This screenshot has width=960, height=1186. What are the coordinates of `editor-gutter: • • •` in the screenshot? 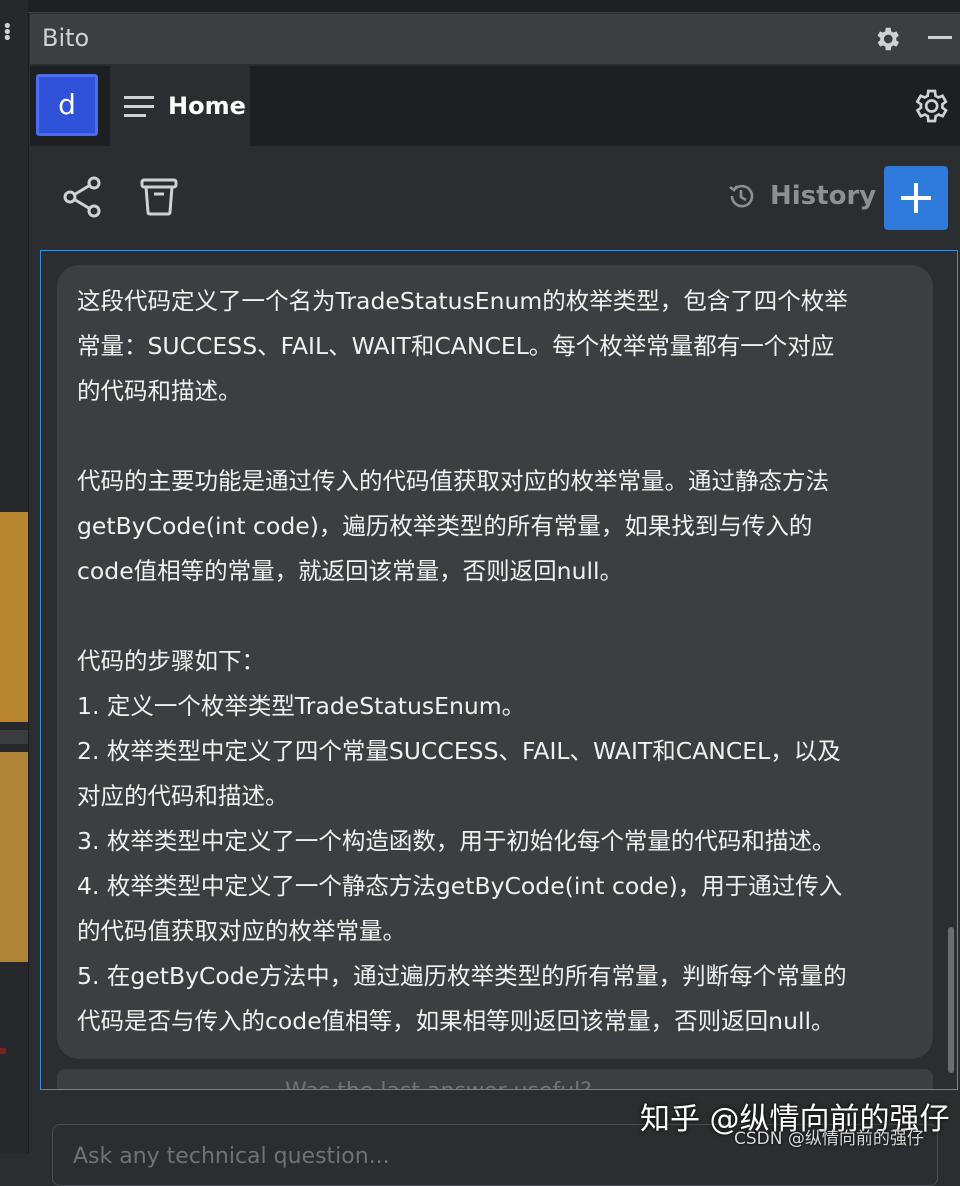 It's located at (14, 577).